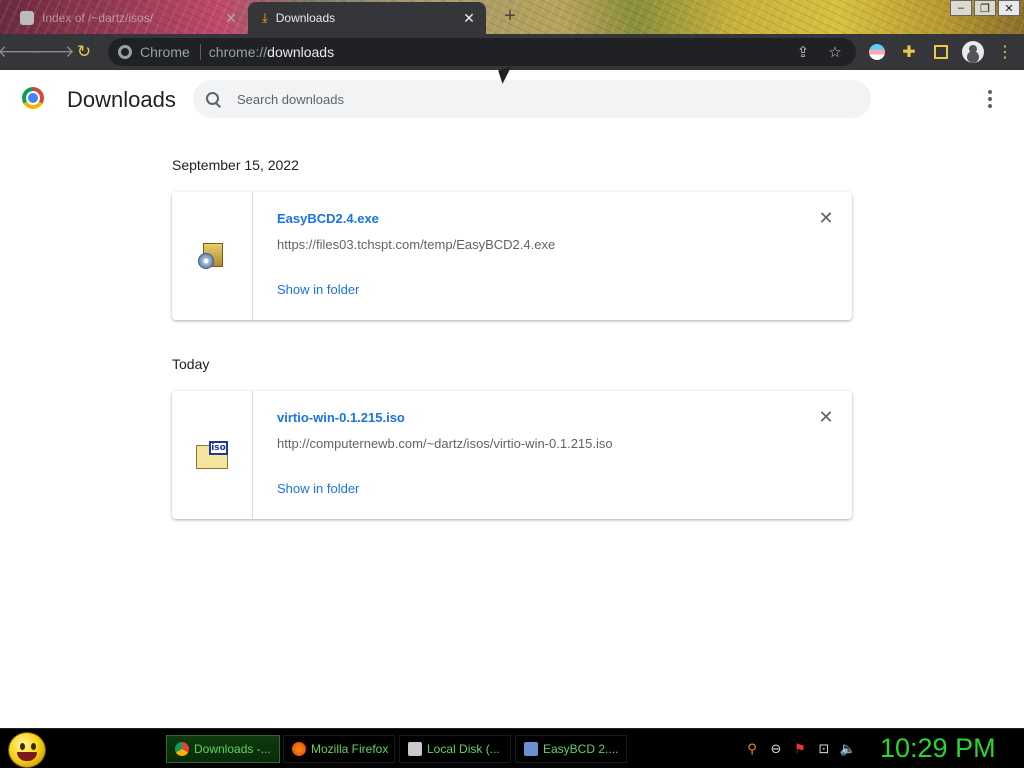 The image size is (1024, 768). I want to click on tab-title: Downloads, so click(305, 18).